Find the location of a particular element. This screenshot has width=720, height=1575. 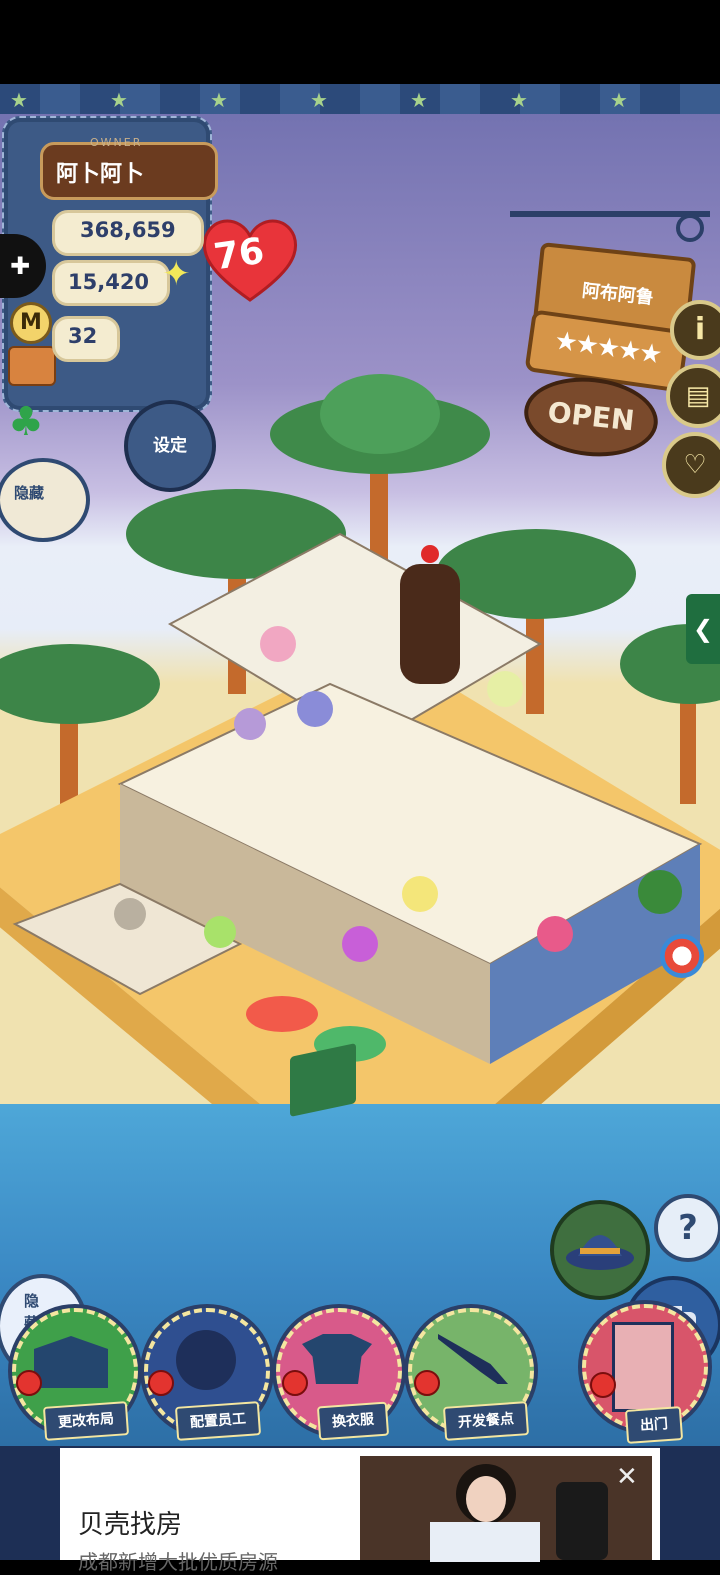

food-value: 15,420 is located at coordinates (109, 282).